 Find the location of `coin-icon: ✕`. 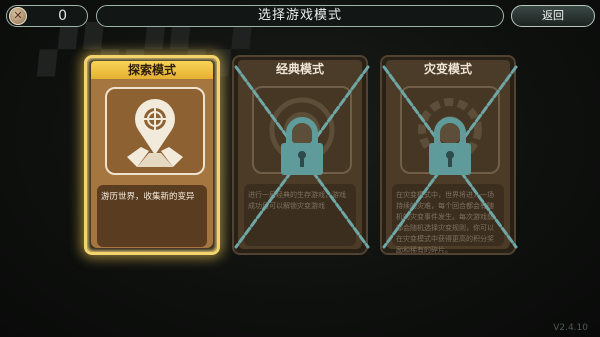

coin-icon: ✕ is located at coordinates (18, 16).